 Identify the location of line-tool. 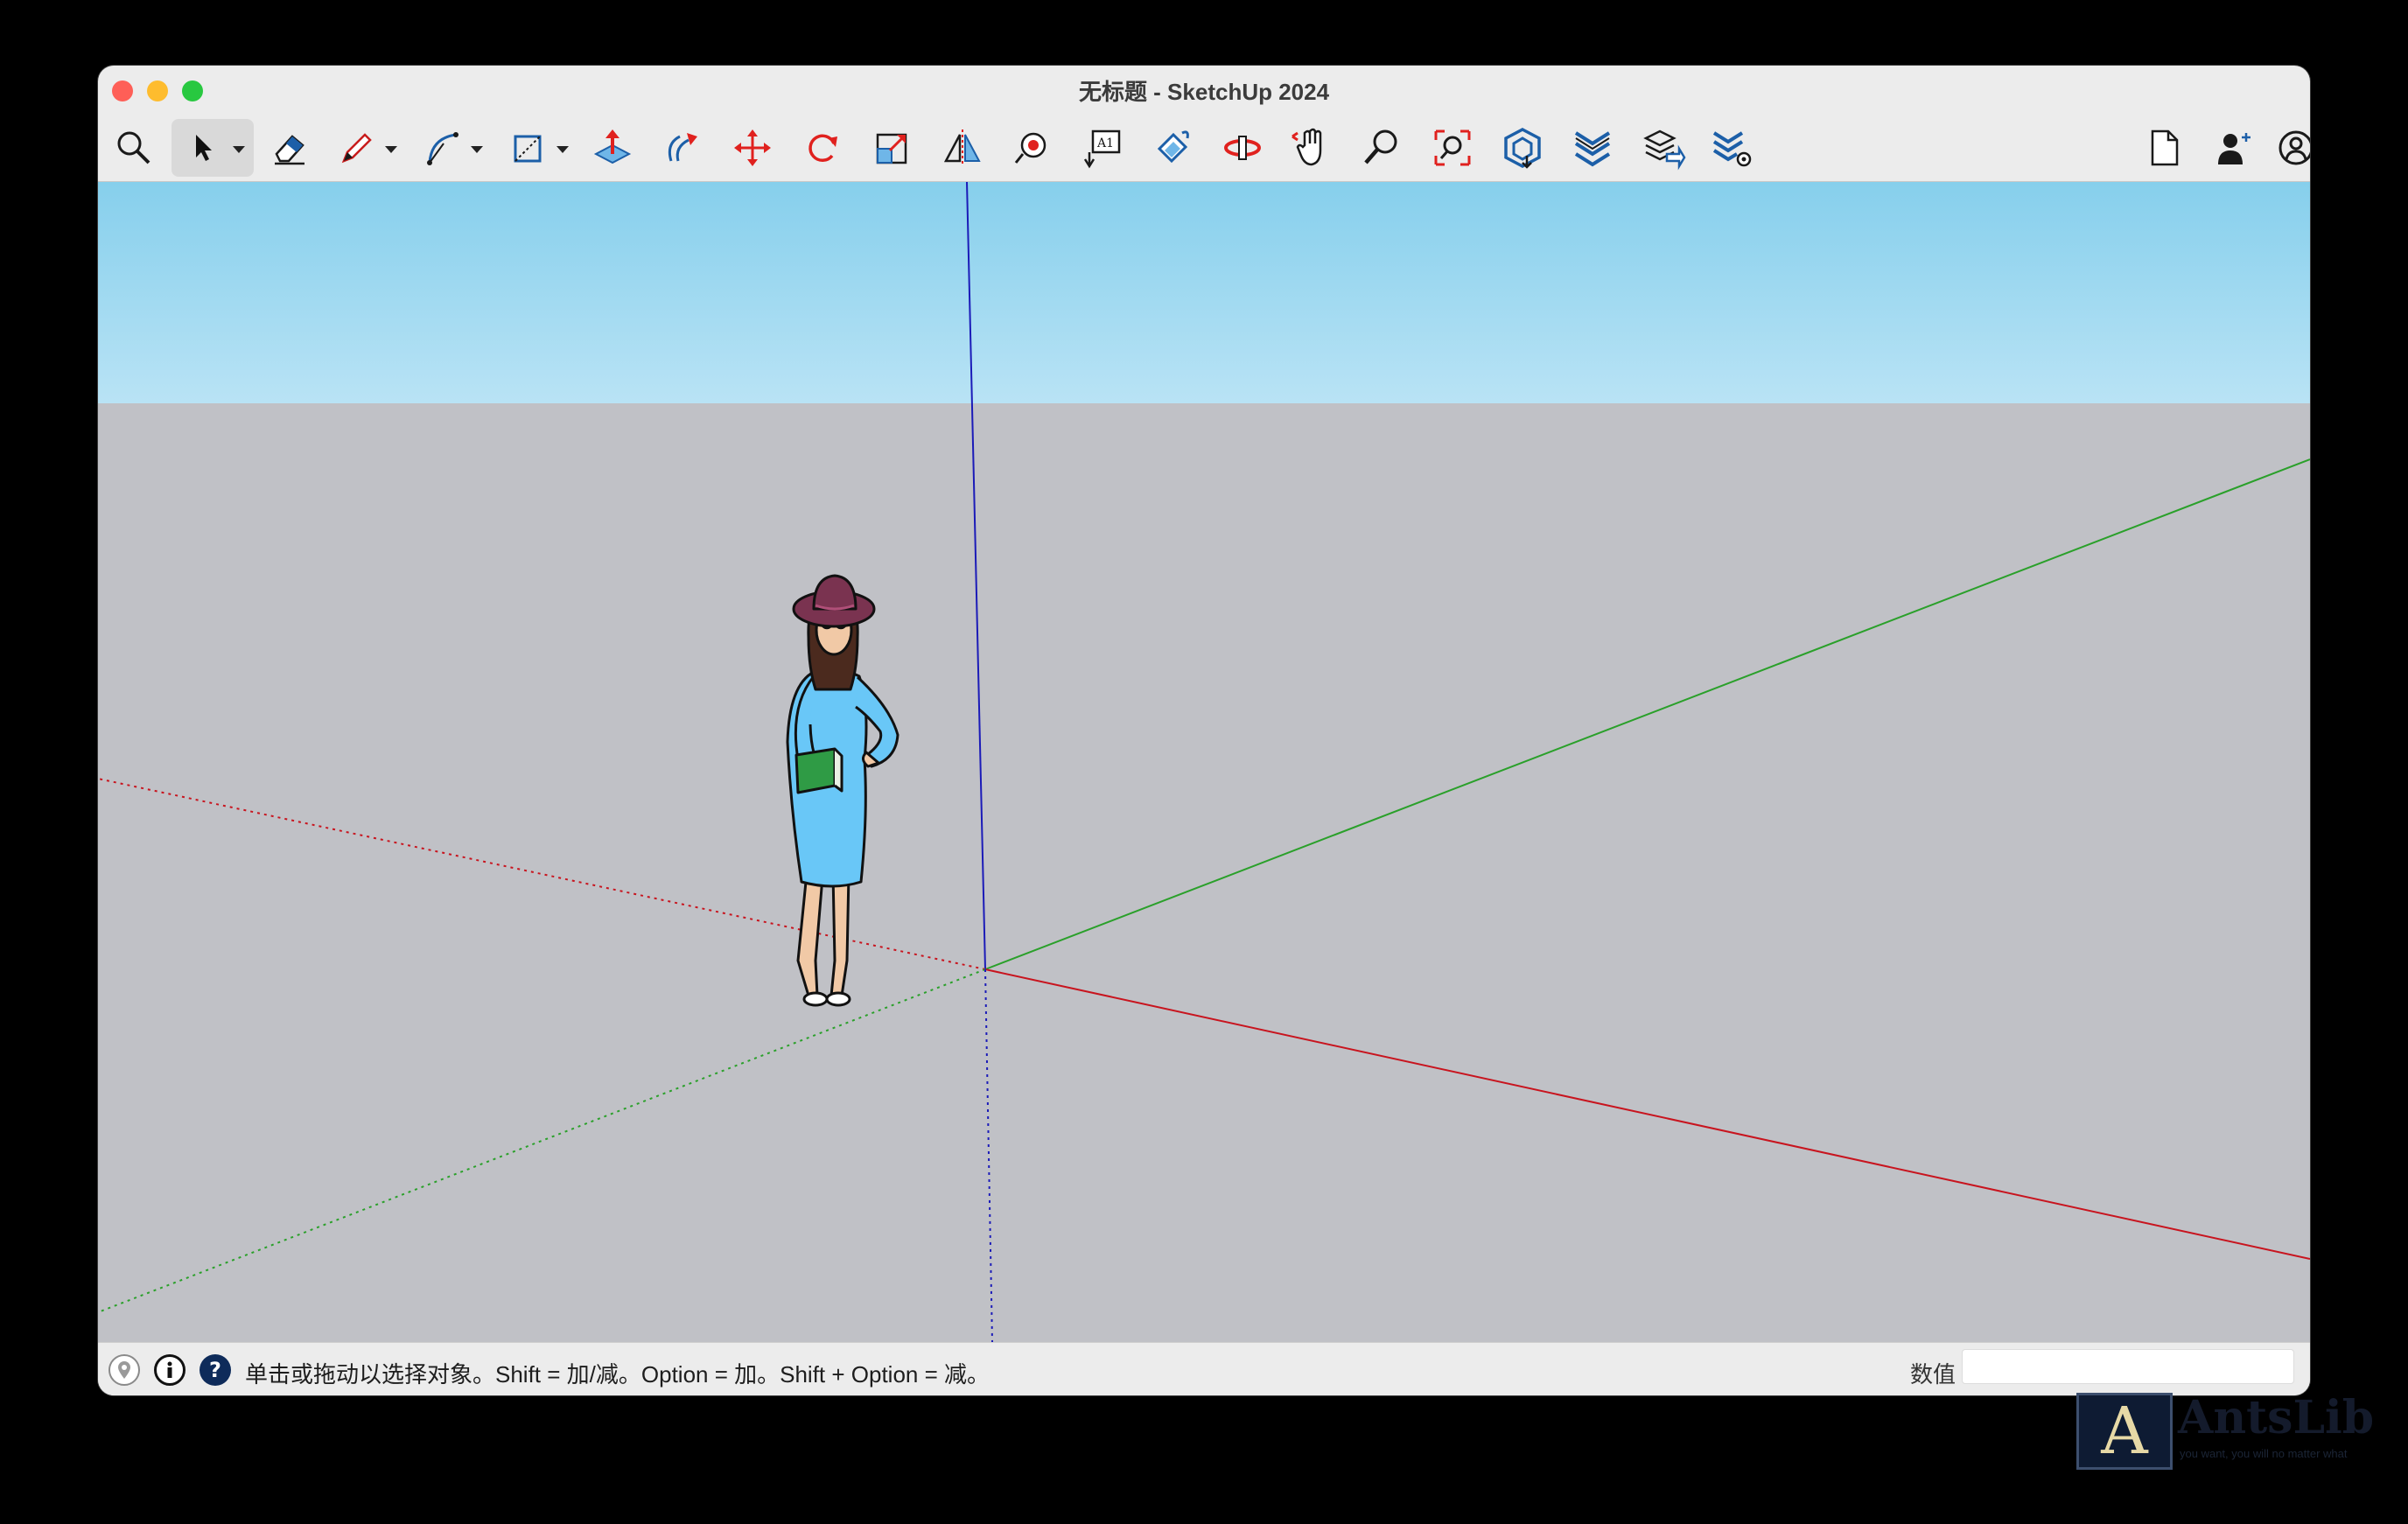
(366, 148).